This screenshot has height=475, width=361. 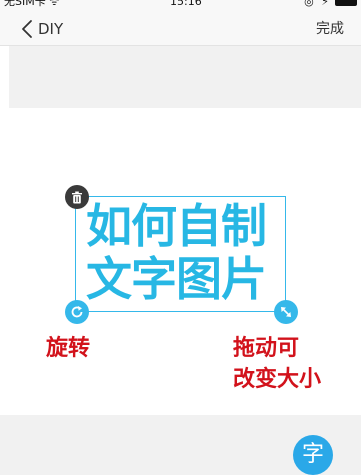 What do you see at coordinates (277, 379) in the screenshot?
I see `drag-annotation-line-2: 改变大小` at bounding box center [277, 379].